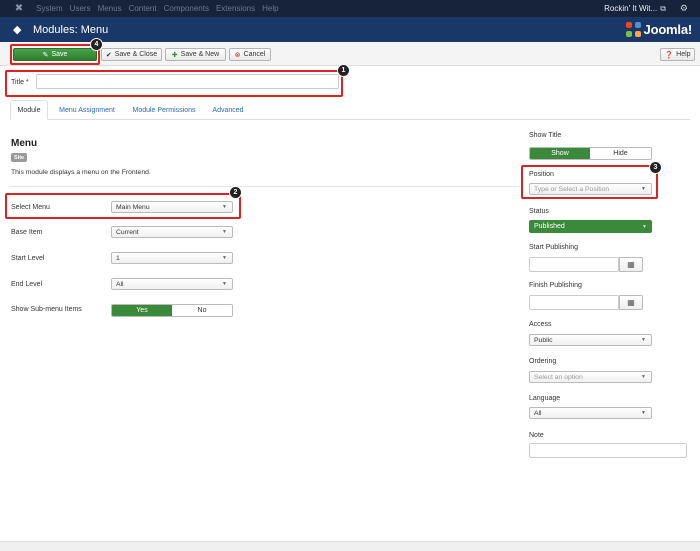 This screenshot has width=700, height=551. Describe the element at coordinates (543, 361) in the screenshot. I see `ordering-label: Ordering` at that location.